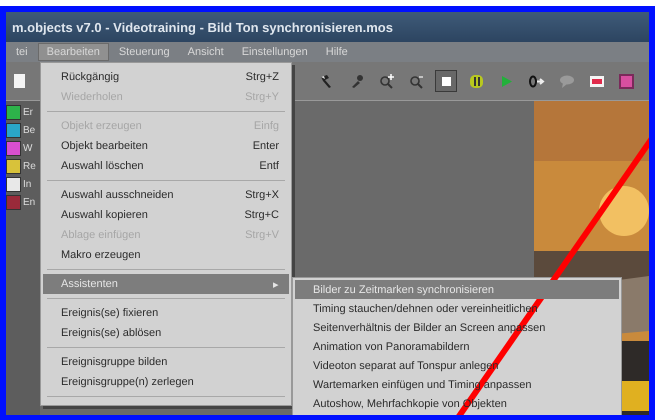 The width and height of the screenshot is (655, 420). I want to click on menu-item: Ereignisgruppe(n) zerlegen, so click(166, 382).